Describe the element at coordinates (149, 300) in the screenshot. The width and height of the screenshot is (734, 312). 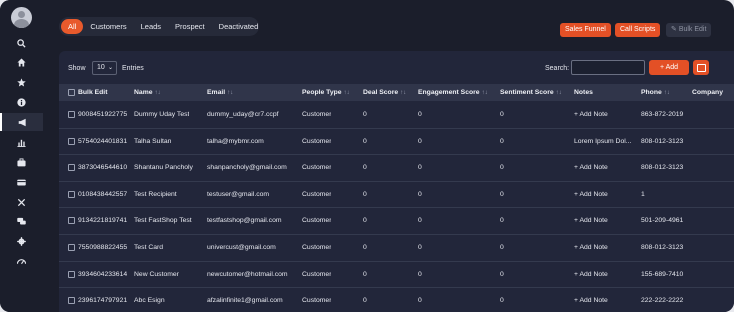
I see `cell-name: Abc Esign` at that location.